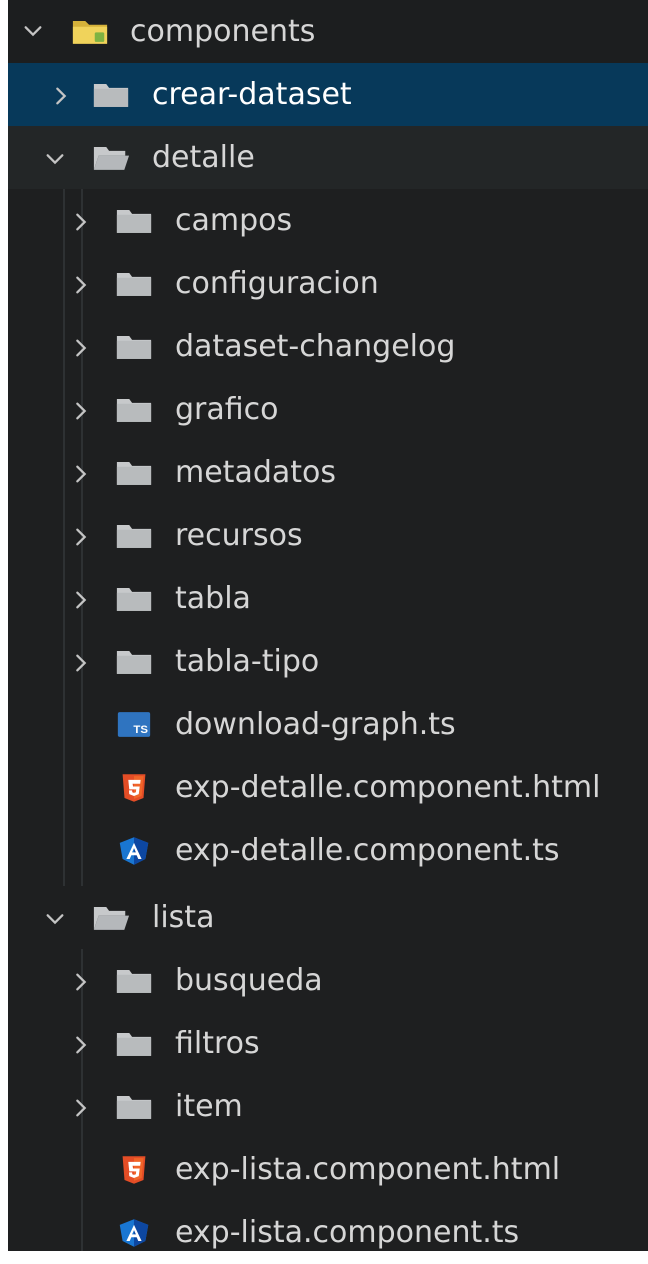 The height and width of the screenshot is (1264, 648). I want to click on components-folder-icon, so click(90, 30).